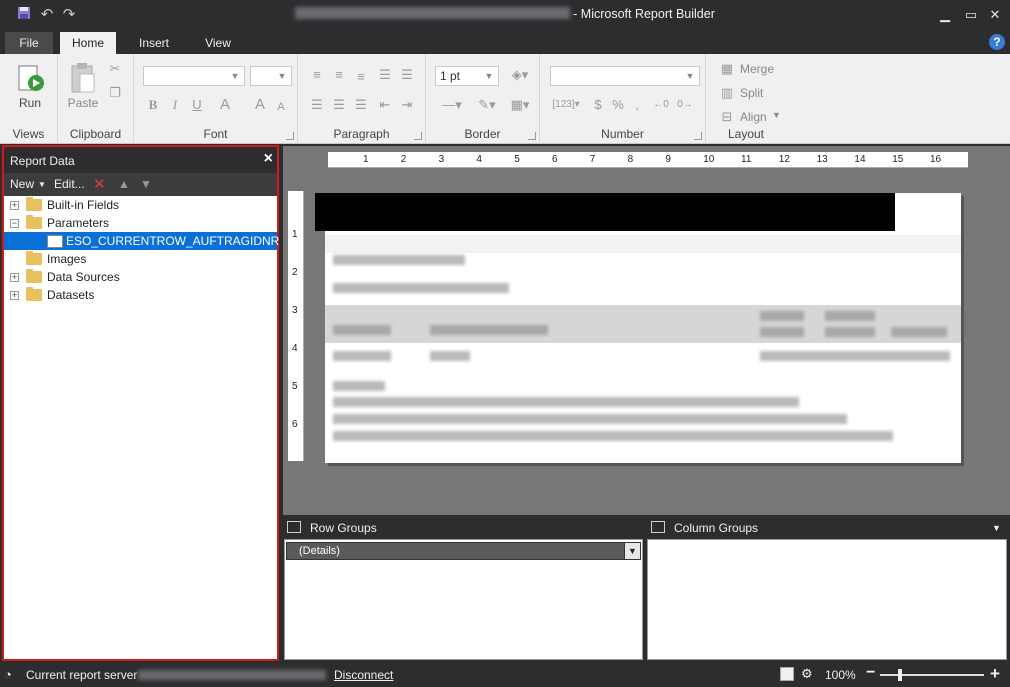 The height and width of the screenshot is (687, 1010). Describe the element at coordinates (175, 105) in the screenshot. I see `italic-button: I` at that location.